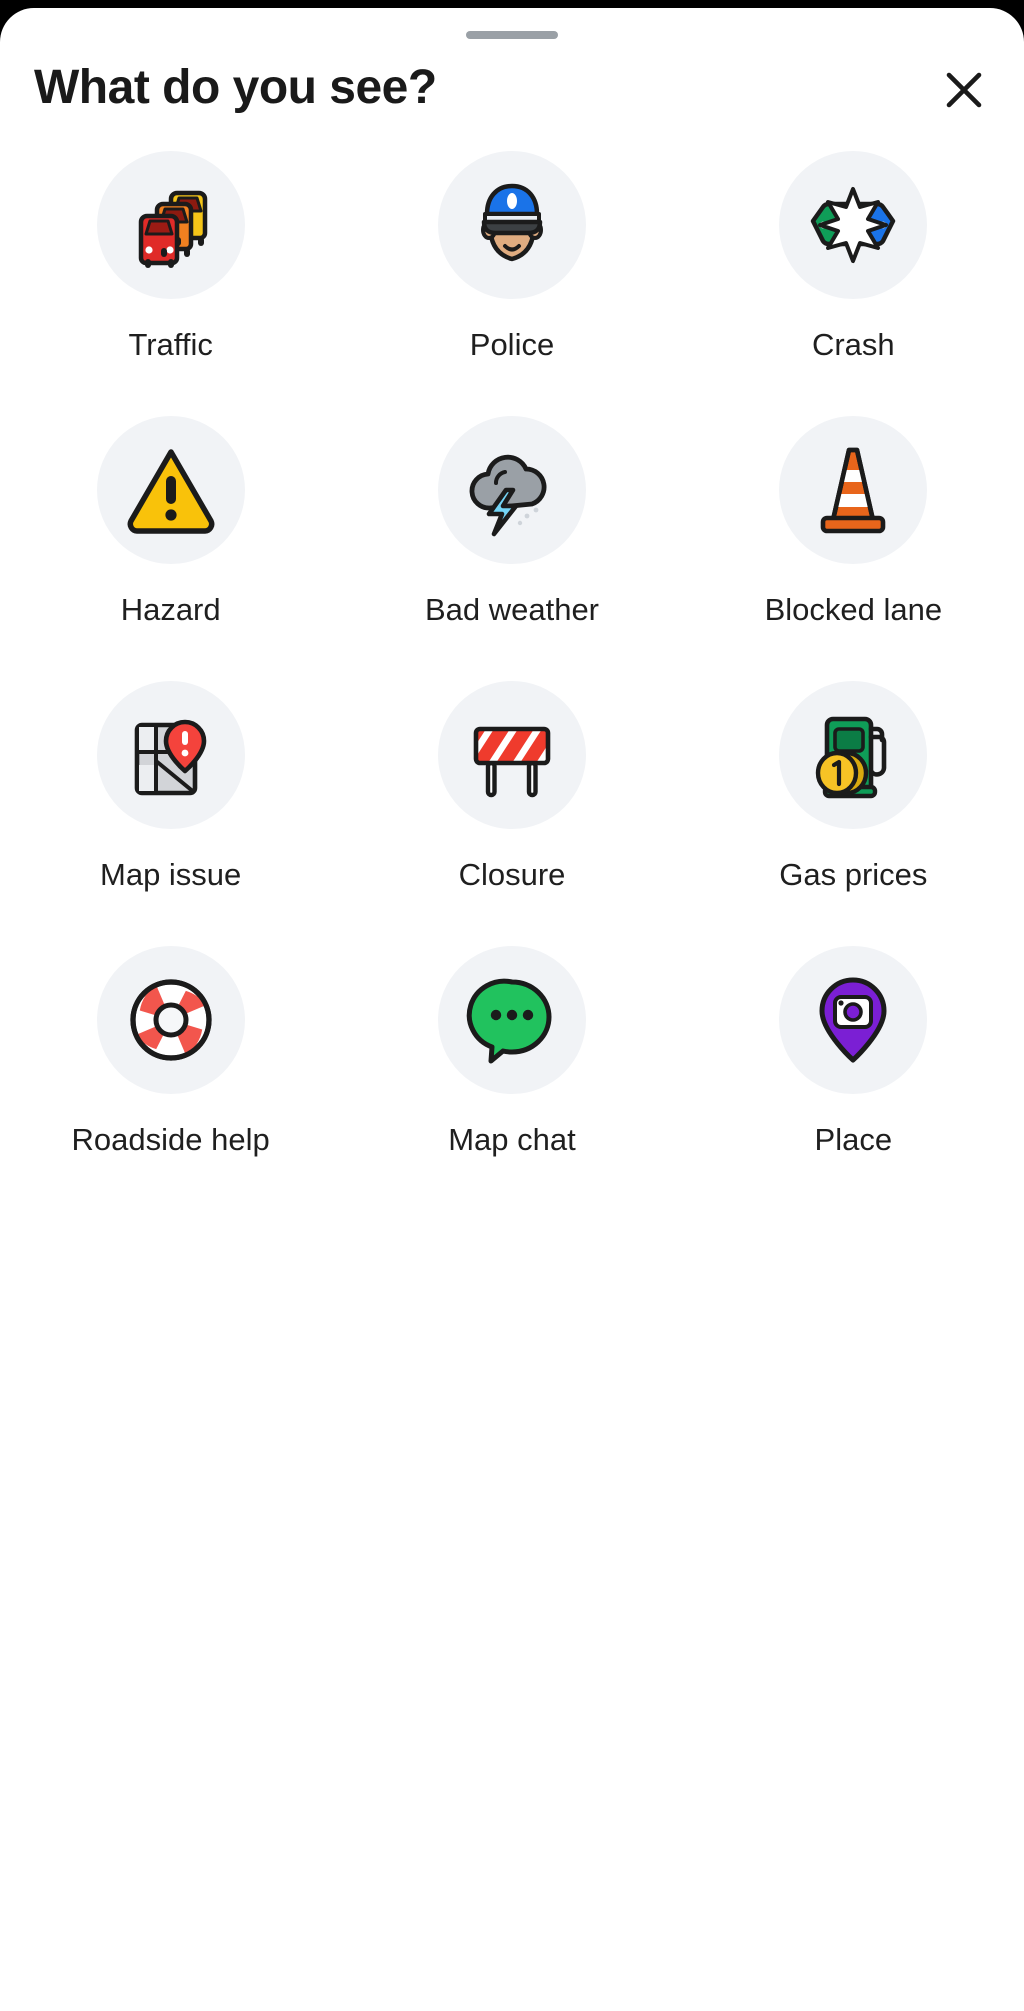  I want to click on report-option-label: Place, so click(853, 1139).